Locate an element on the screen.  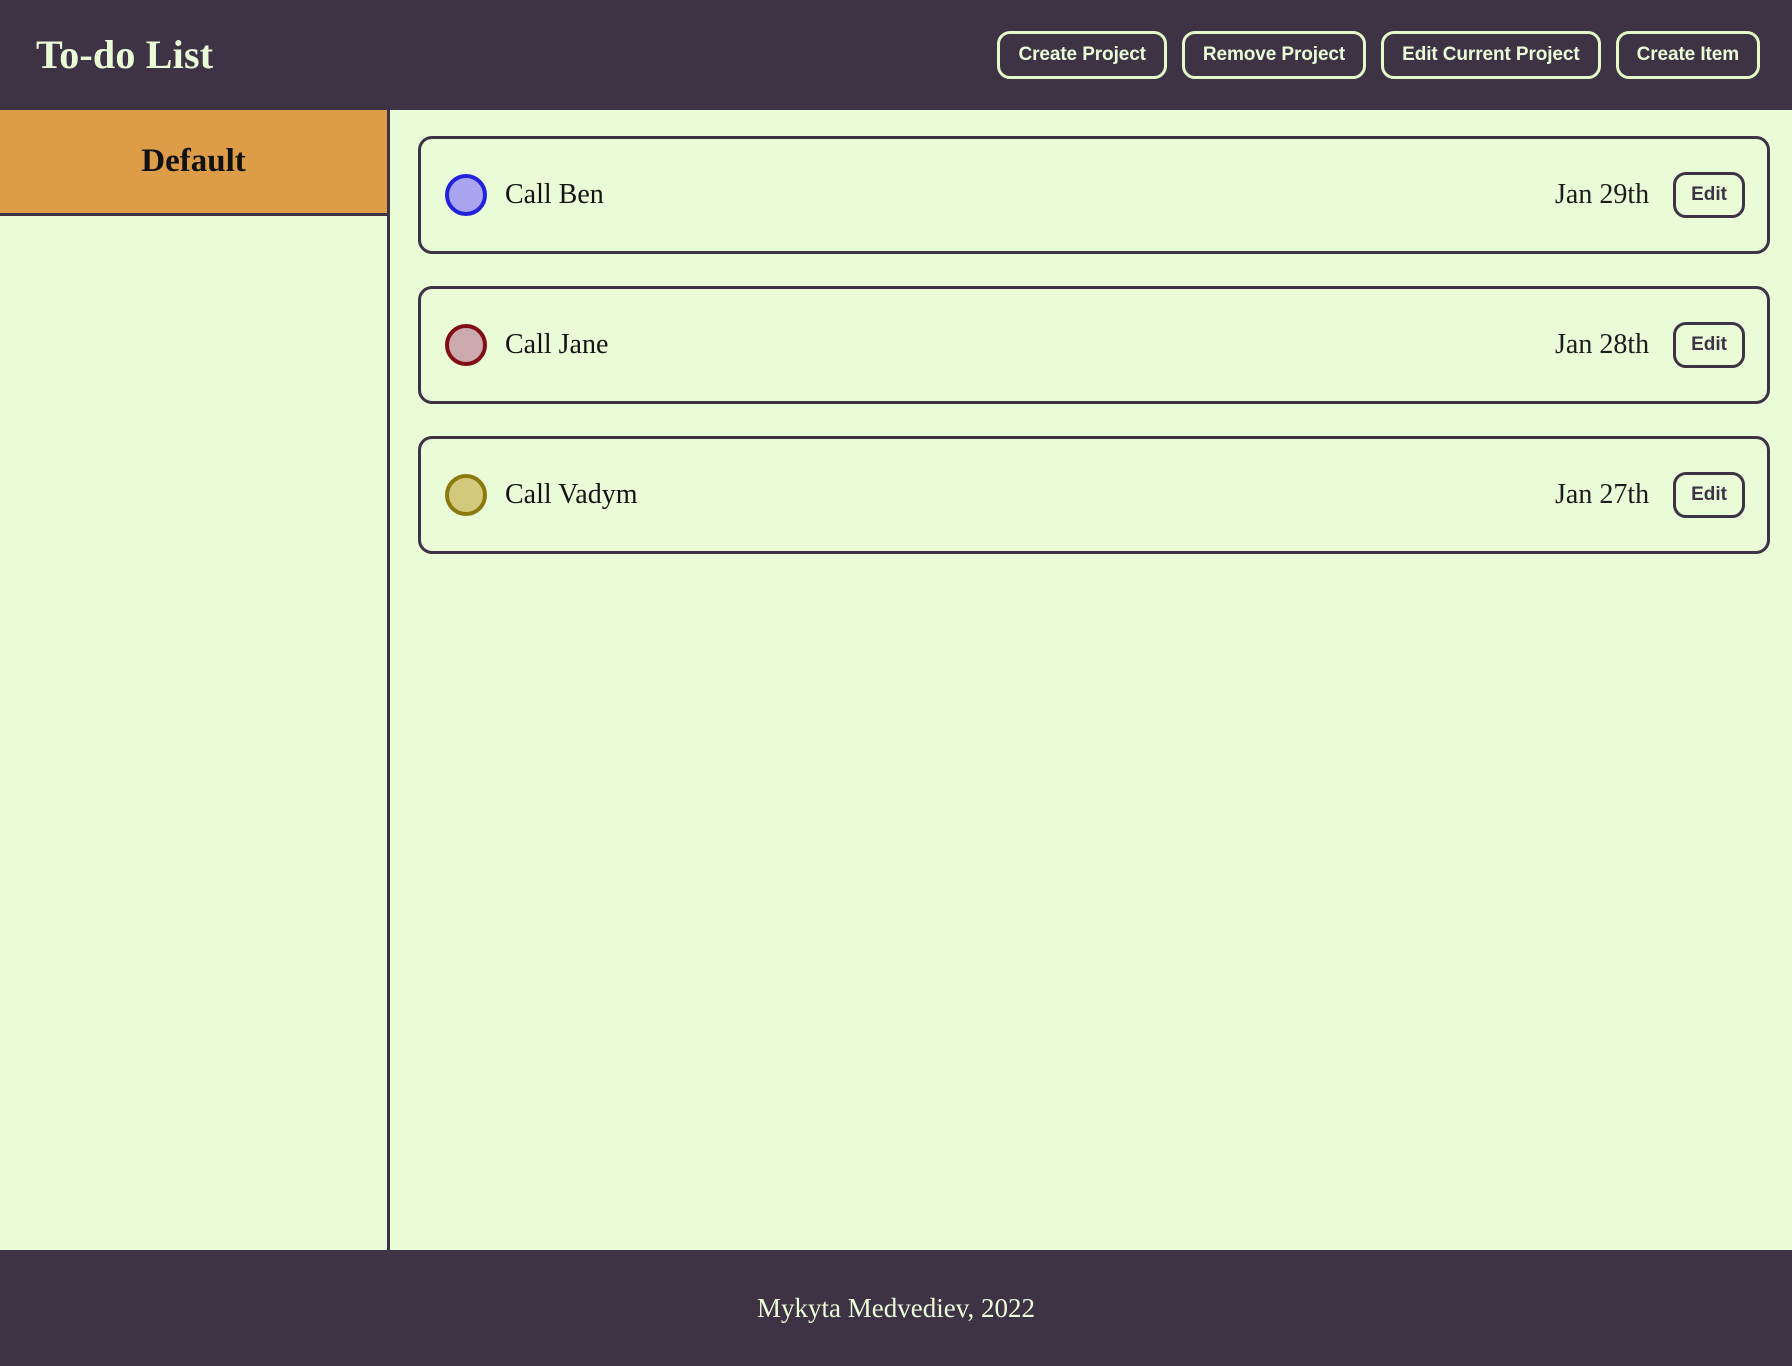
create-item-button: Create Item is located at coordinates (1687, 55).